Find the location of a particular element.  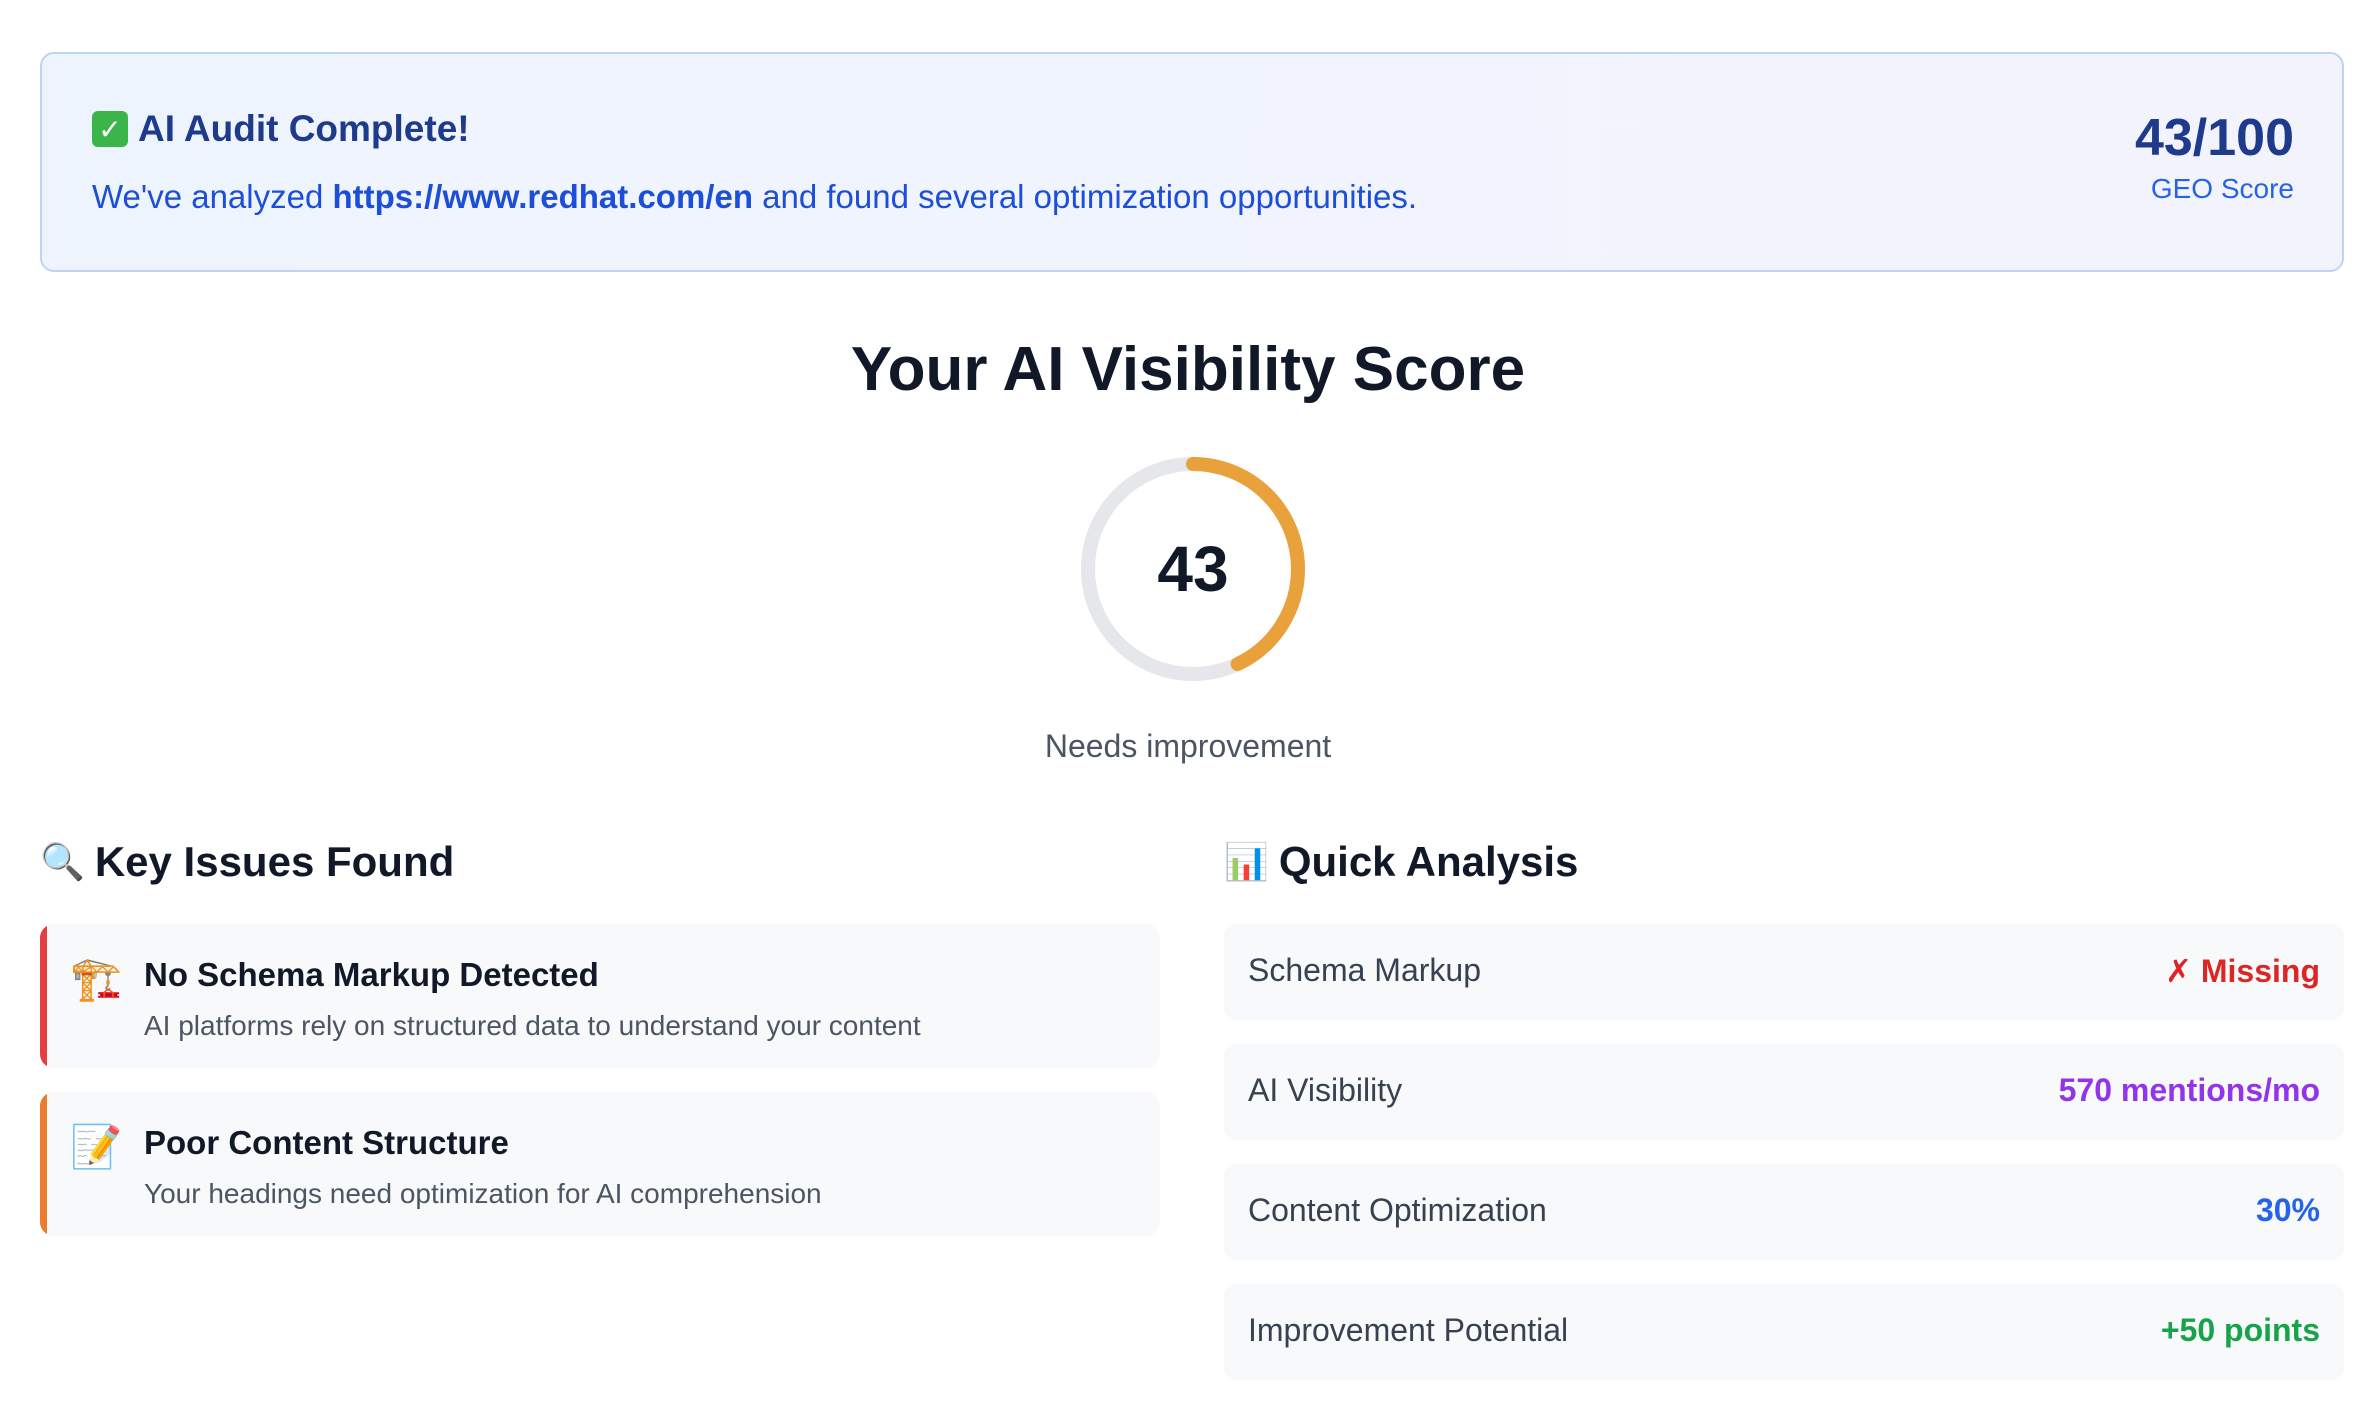

issue-title: No Schema Markup Detected is located at coordinates (371, 974).